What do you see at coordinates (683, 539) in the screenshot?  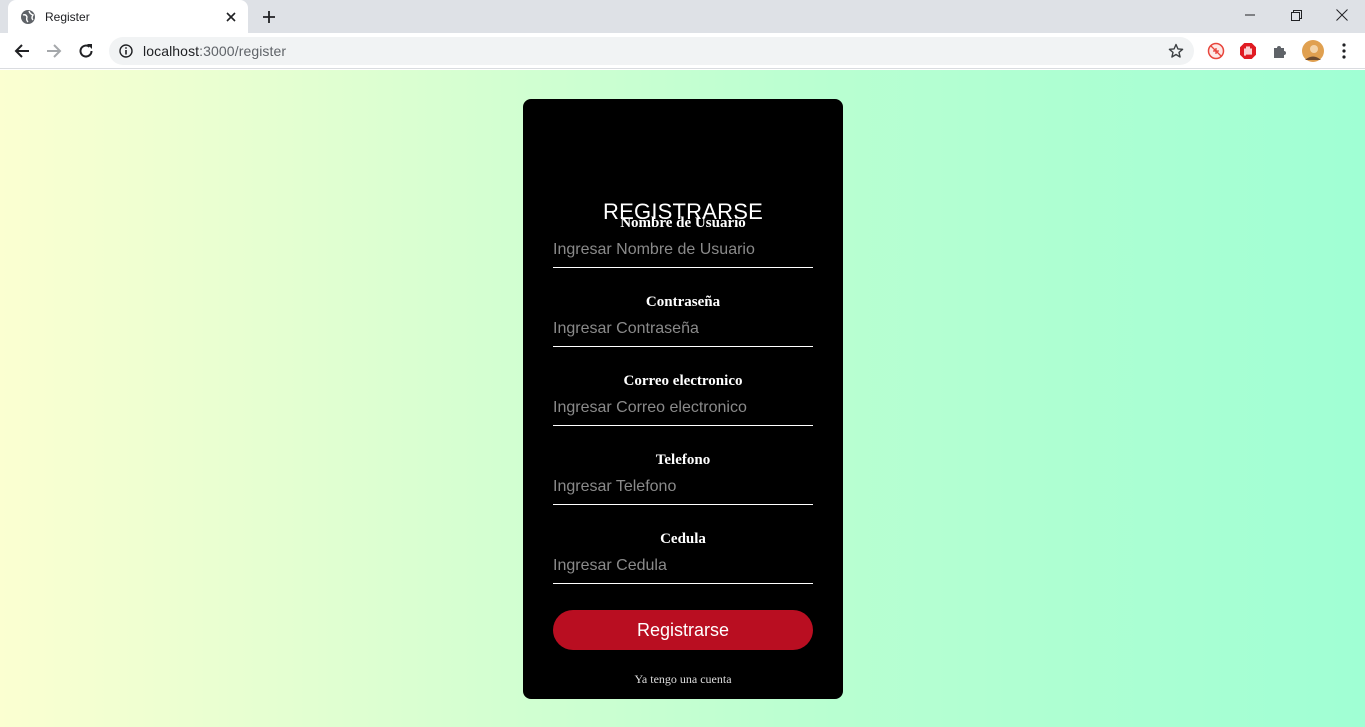 I see `field-label: Cedula` at bounding box center [683, 539].